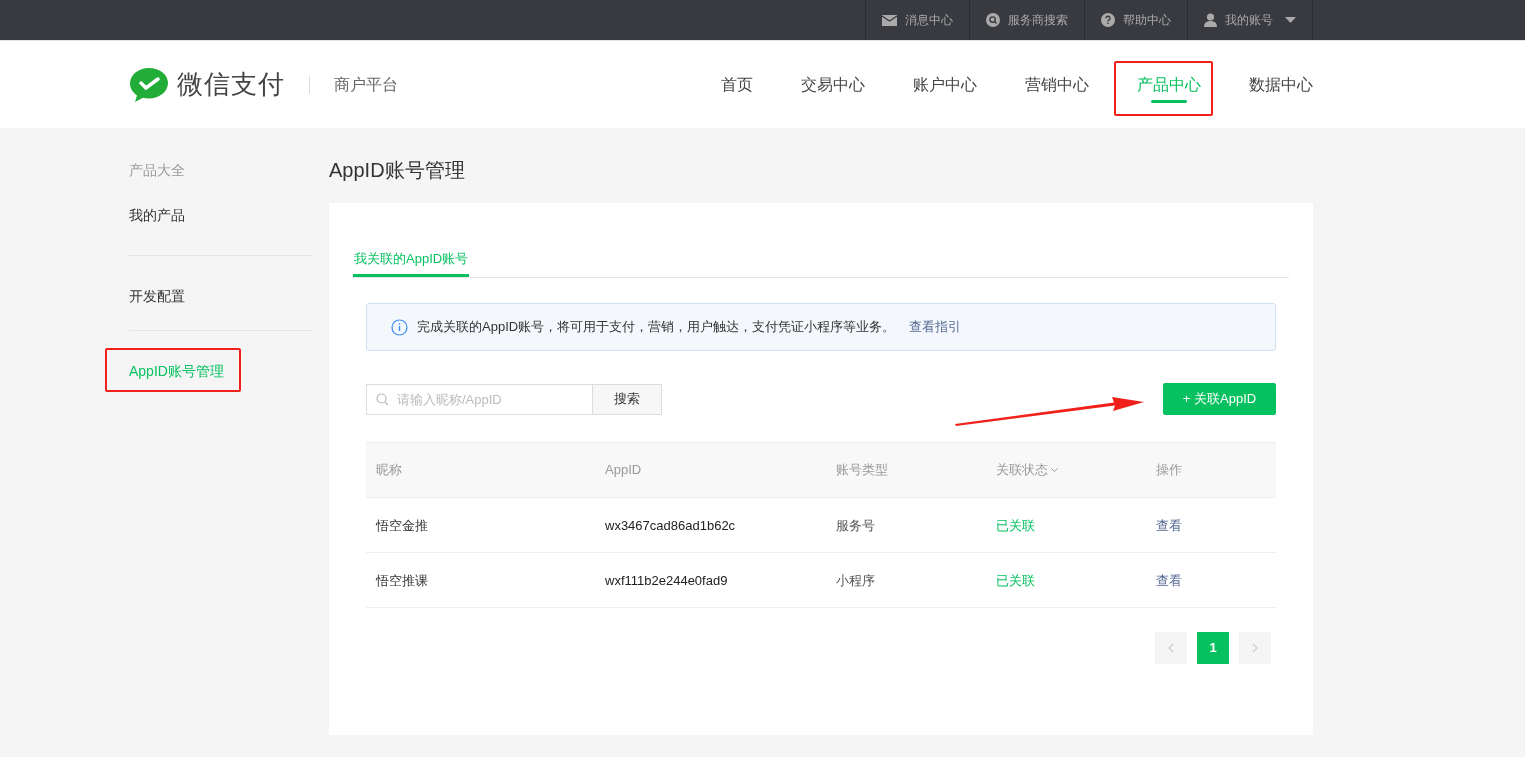 The image size is (1525, 757). I want to click on sidebar-heading: 产品大全, so click(157, 170).